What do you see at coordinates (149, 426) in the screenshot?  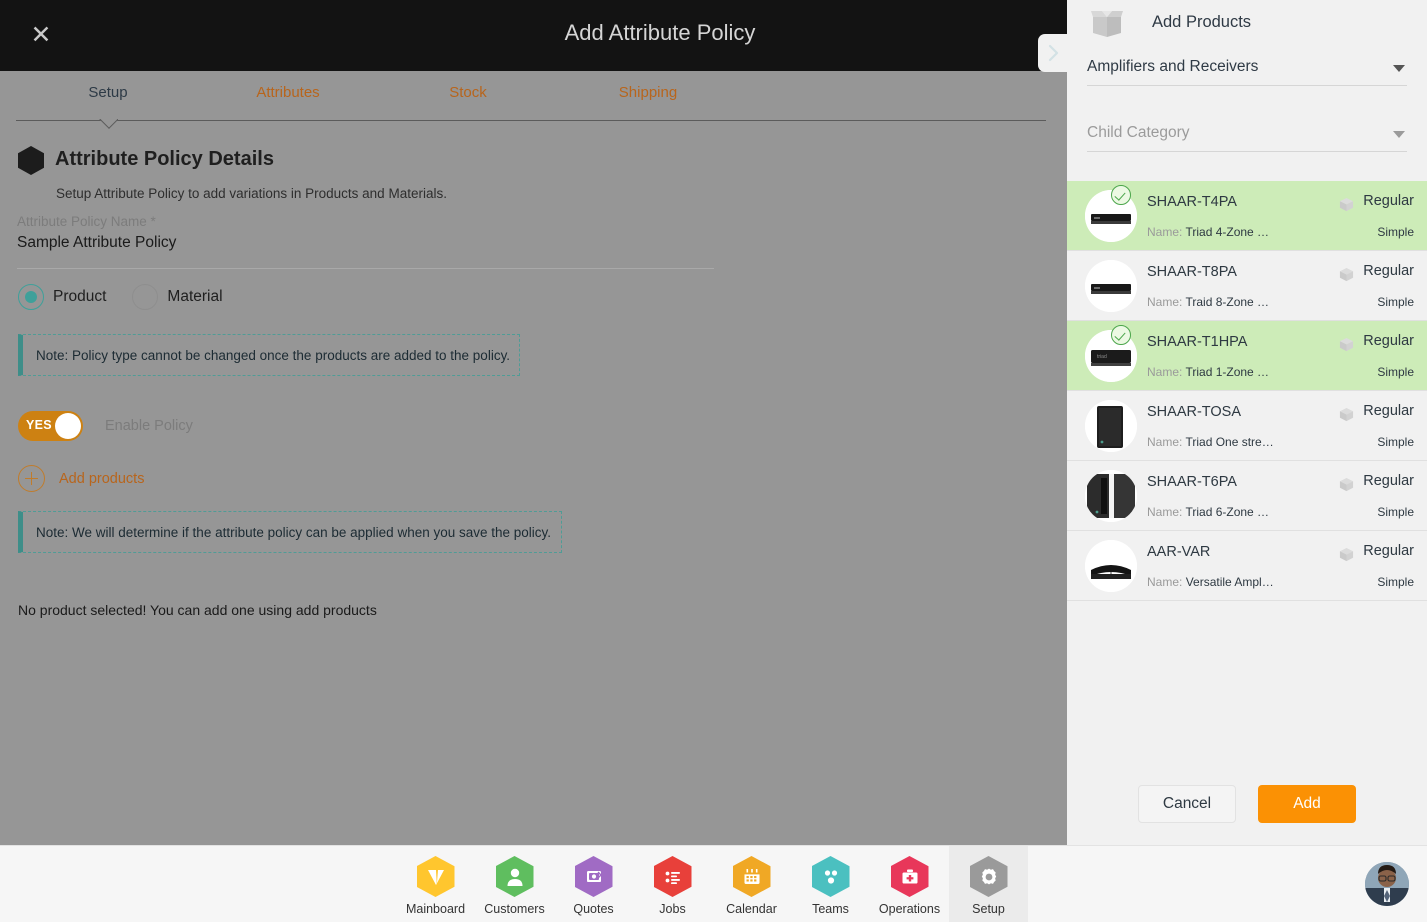 I see `enable-policy-label: Enable Policy` at bounding box center [149, 426].